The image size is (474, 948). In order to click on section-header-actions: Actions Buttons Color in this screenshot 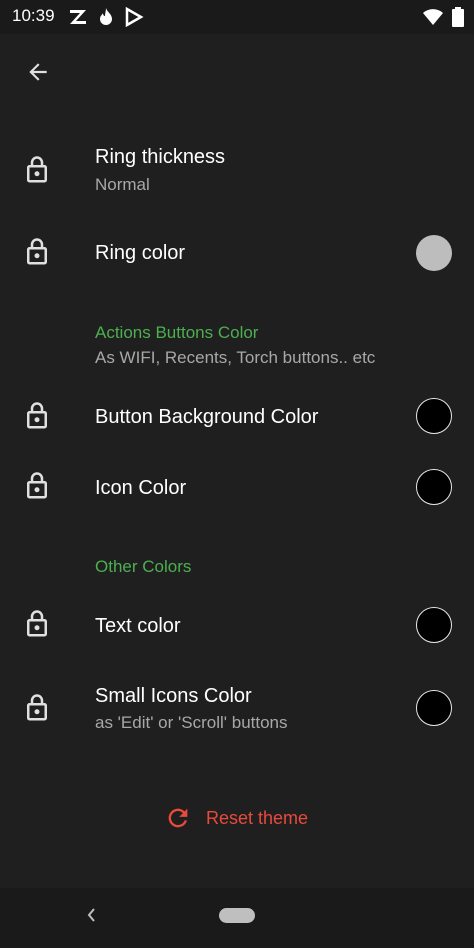, I will do `click(177, 332)`.